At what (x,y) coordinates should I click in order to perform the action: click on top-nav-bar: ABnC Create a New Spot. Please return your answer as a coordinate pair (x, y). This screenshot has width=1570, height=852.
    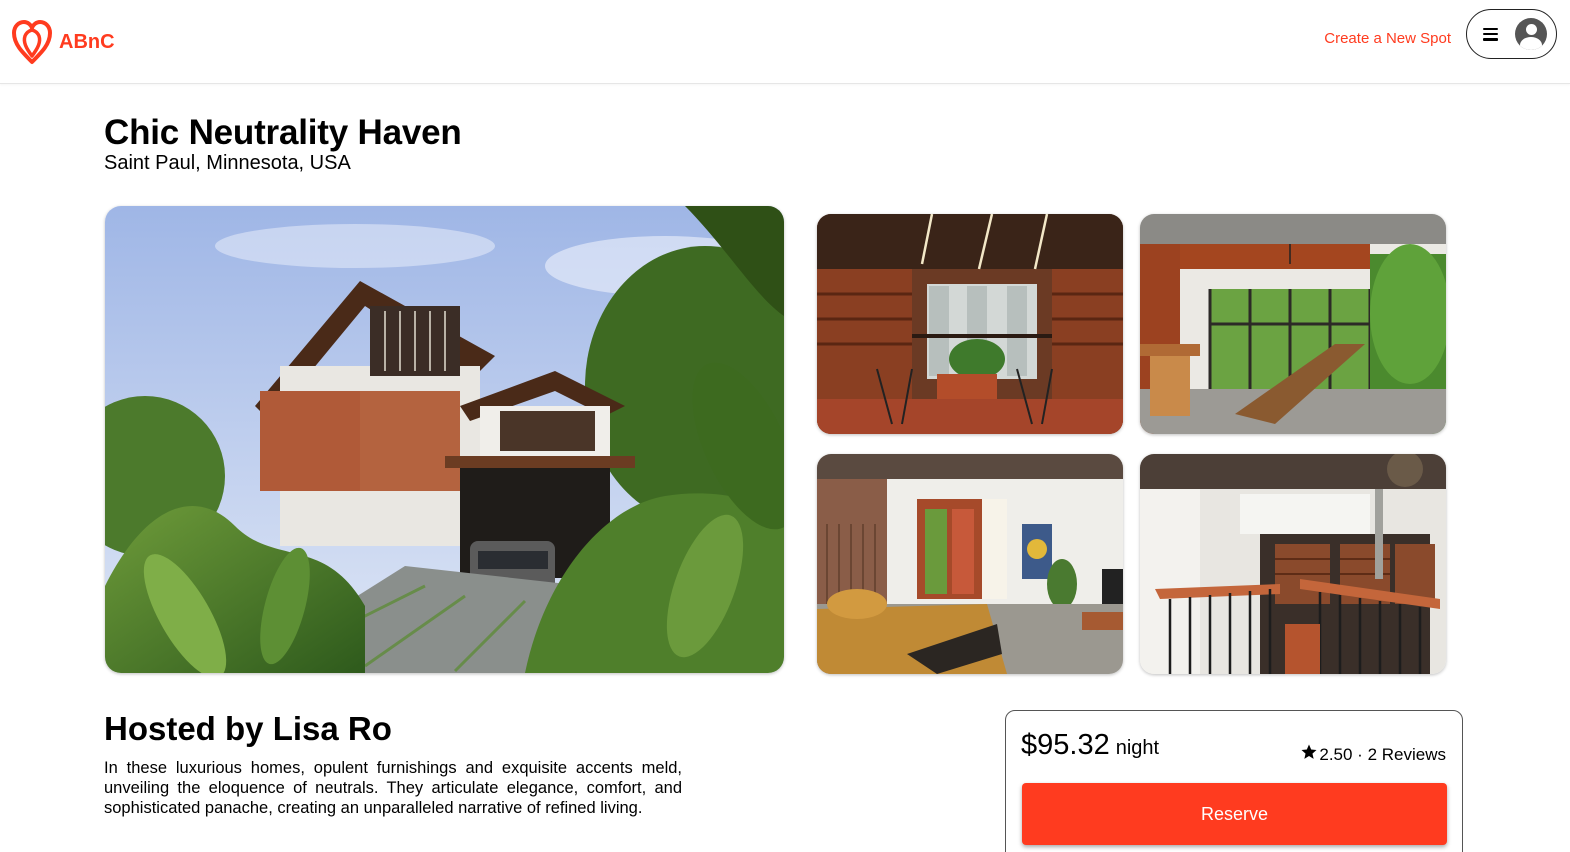
    Looking at the image, I should click on (785, 42).